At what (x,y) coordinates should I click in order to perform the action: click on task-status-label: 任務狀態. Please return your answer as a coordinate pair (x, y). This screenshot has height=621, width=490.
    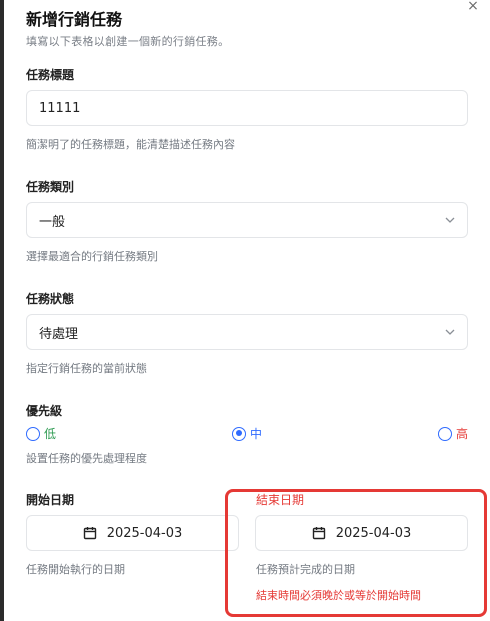
    Looking at the image, I should click on (50, 299).